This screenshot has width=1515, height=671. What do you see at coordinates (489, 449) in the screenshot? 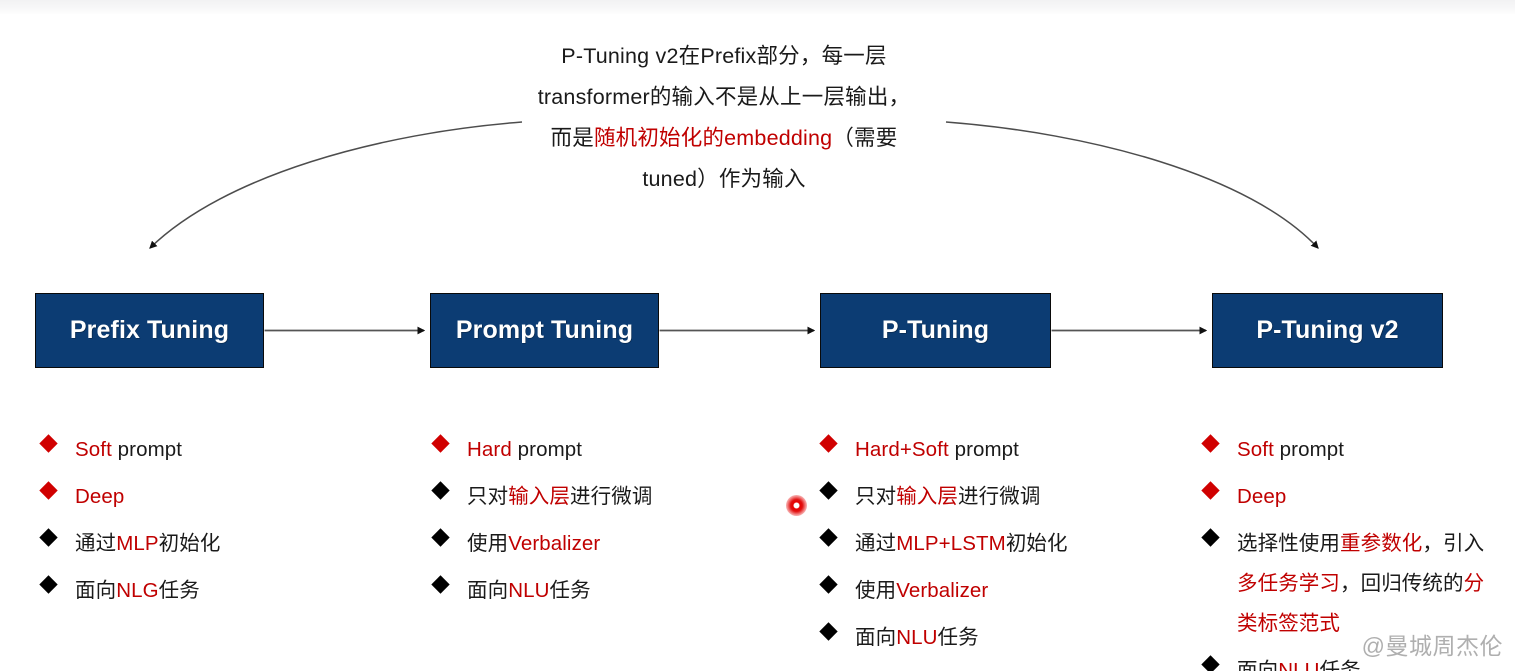
I see `bullet-highlight: Hard` at bounding box center [489, 449].